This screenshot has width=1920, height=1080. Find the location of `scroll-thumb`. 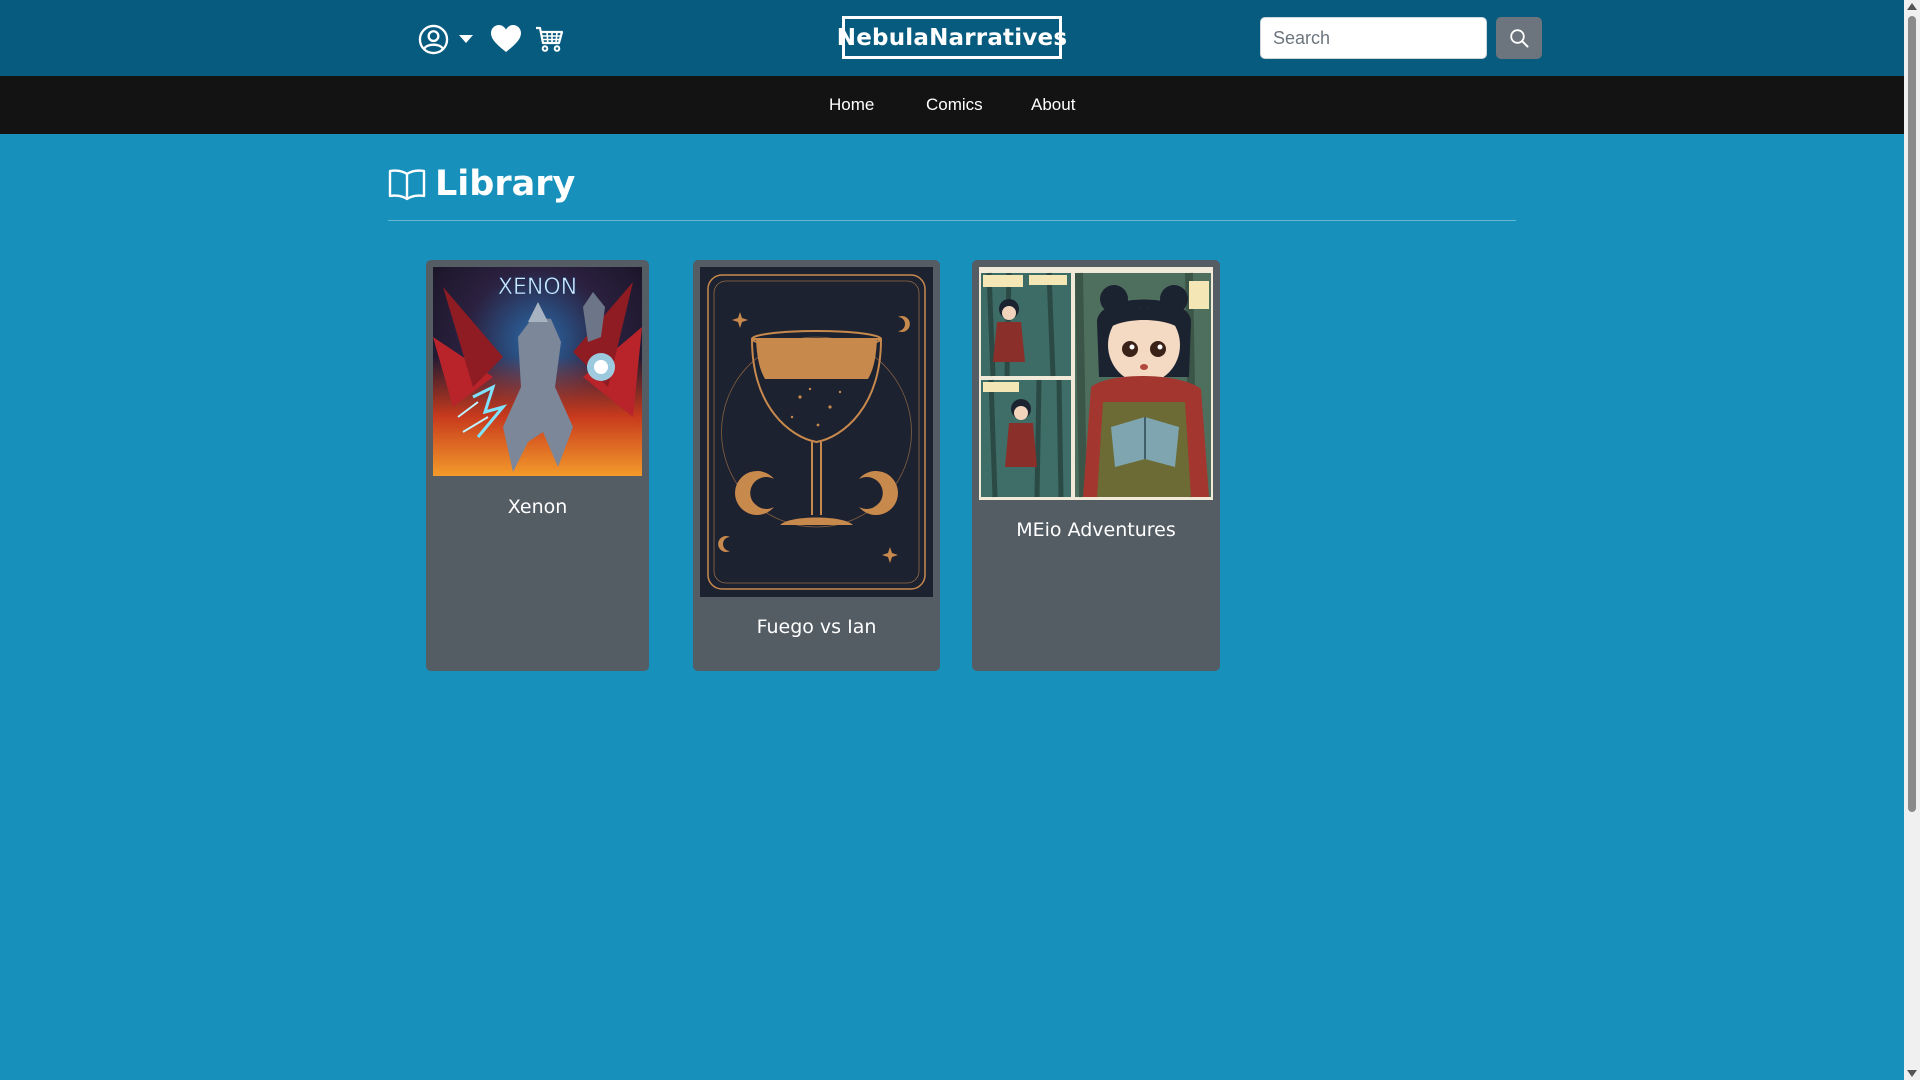

scroll-thumb is located at coordinates (1912, 414).